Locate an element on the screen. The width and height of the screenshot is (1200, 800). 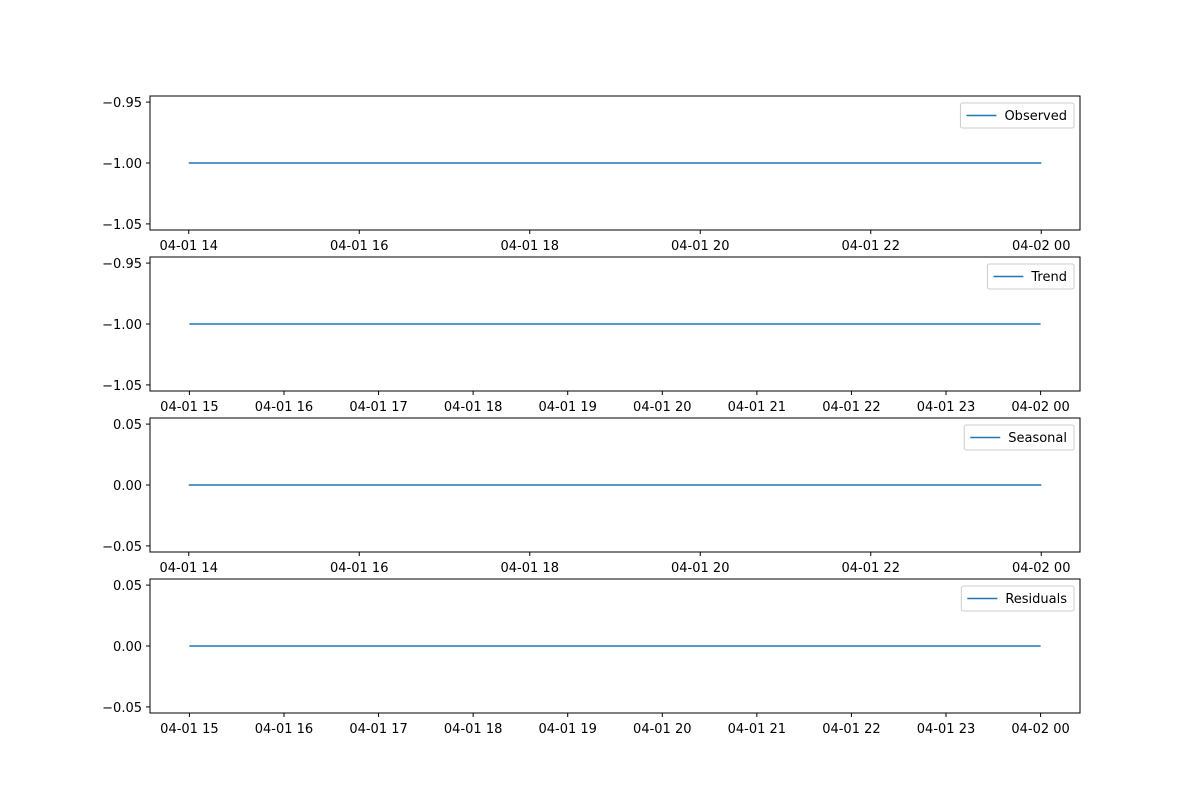
residuals-legend: Residuals is located at coordinates (1017, 598).